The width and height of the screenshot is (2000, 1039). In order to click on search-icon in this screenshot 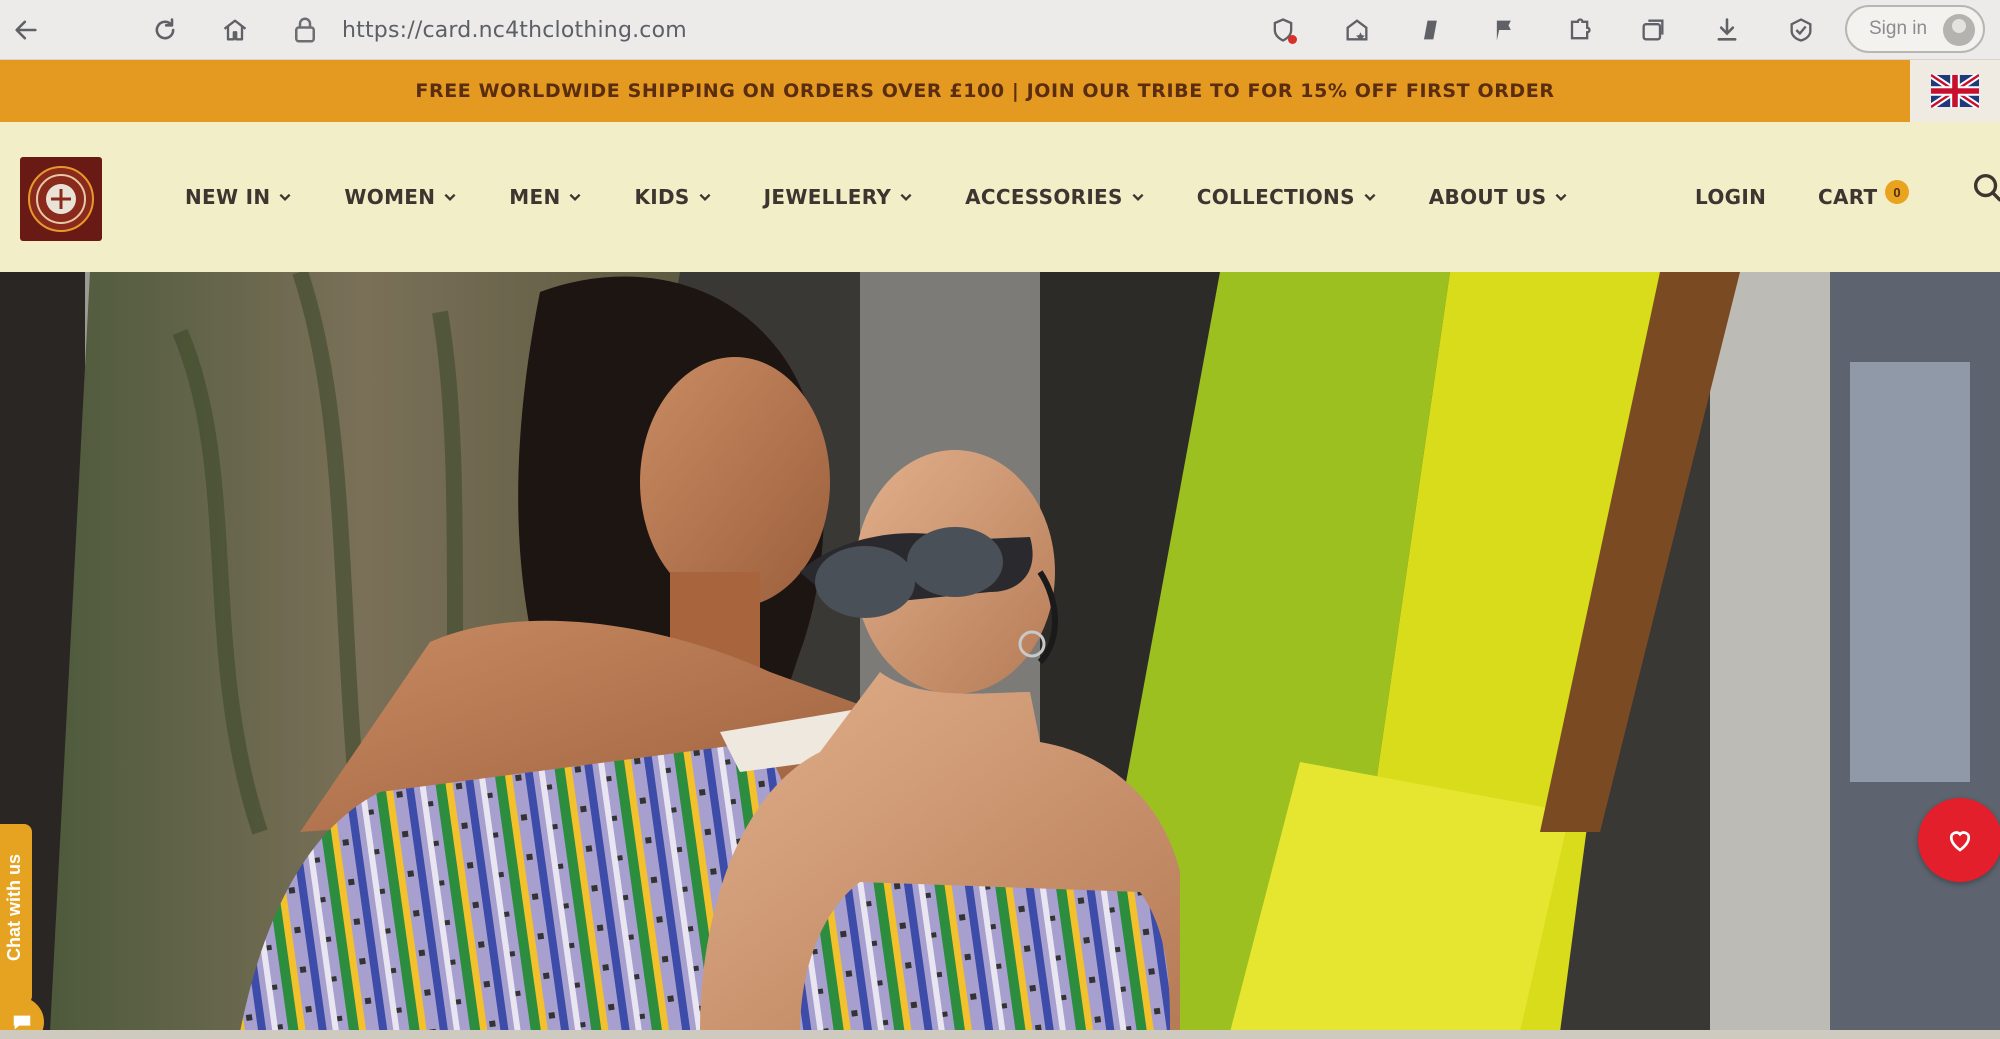, I will do `click(1986, 187)`.